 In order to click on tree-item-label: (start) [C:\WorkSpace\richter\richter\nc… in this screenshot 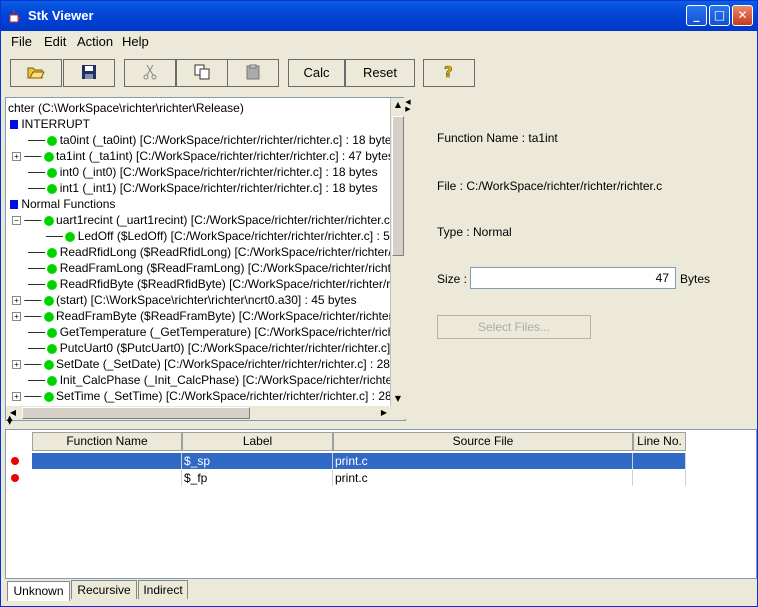, I will do `click(206, 300)`.